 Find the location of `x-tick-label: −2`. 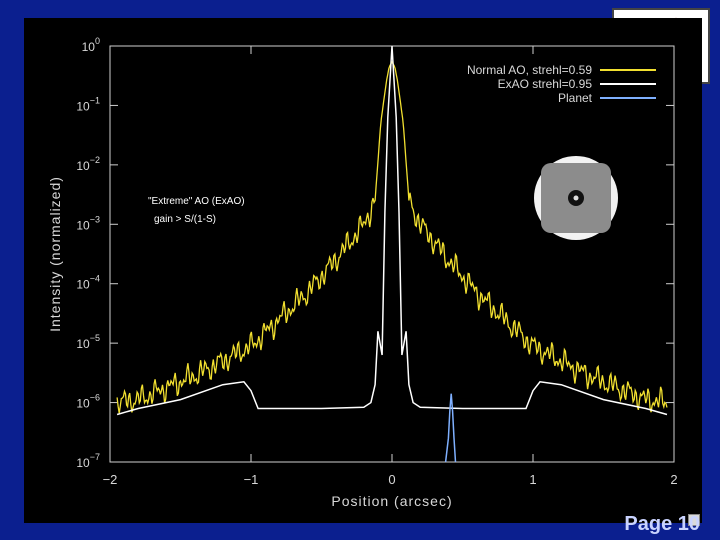

x-tick-label: −2 is located at coordinates (110, 479).